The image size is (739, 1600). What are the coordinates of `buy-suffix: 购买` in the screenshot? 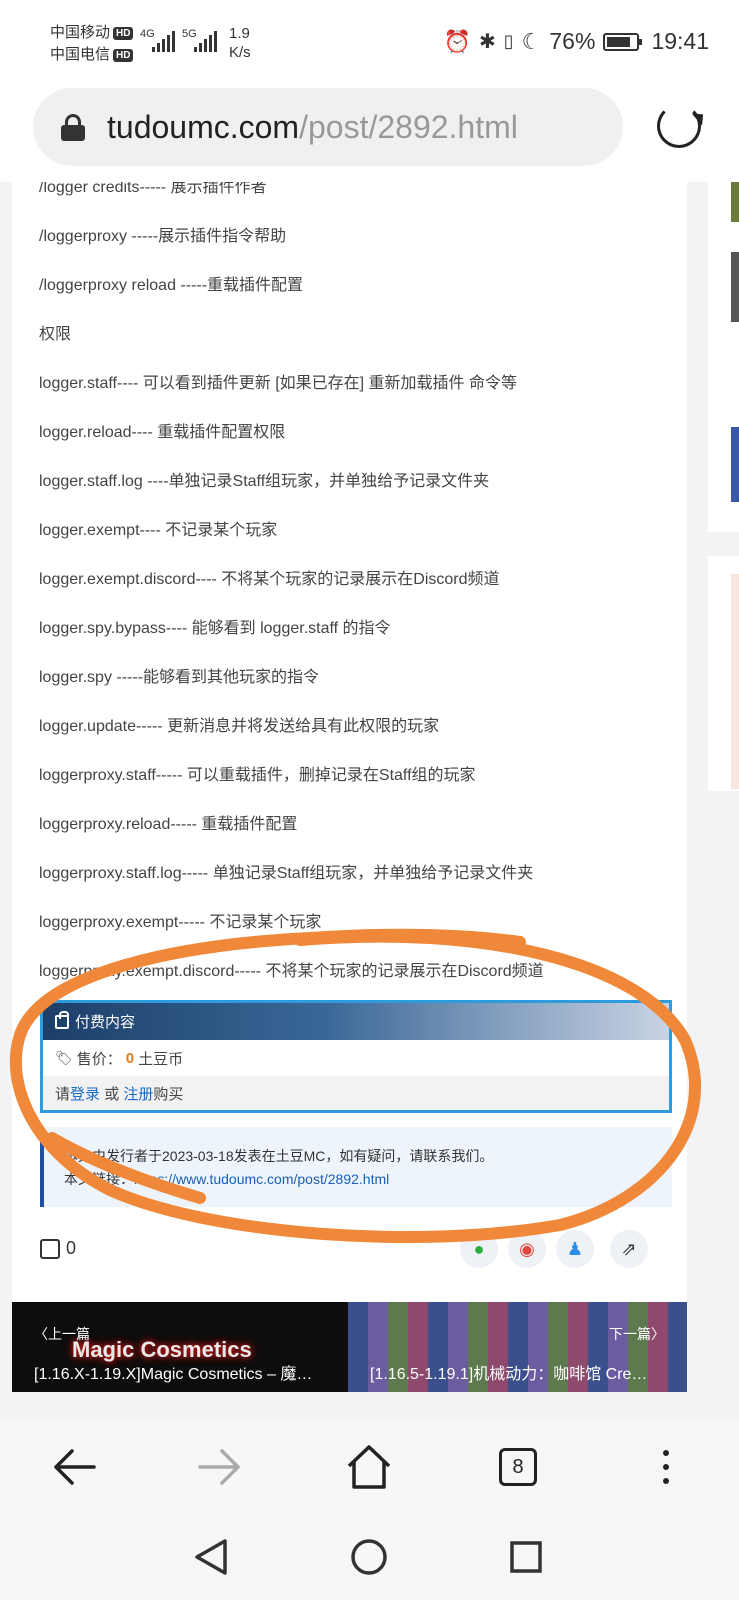 It's located at (168, 1094).